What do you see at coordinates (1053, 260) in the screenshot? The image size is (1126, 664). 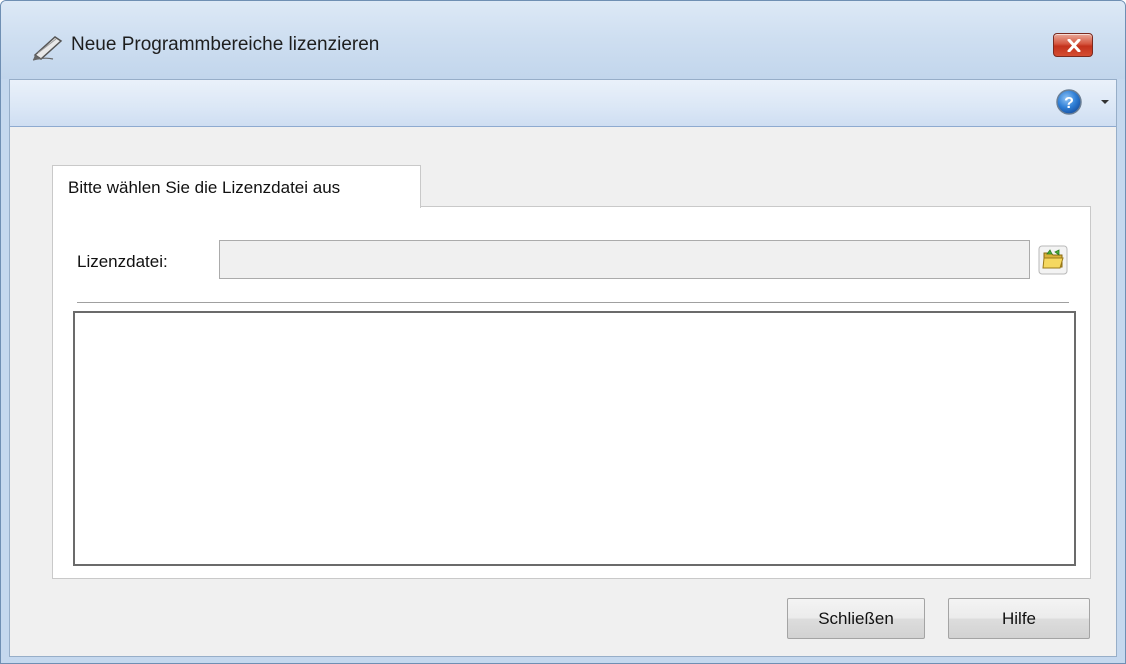 I see `folder-open-icon` at bounding box center [1053, 260].